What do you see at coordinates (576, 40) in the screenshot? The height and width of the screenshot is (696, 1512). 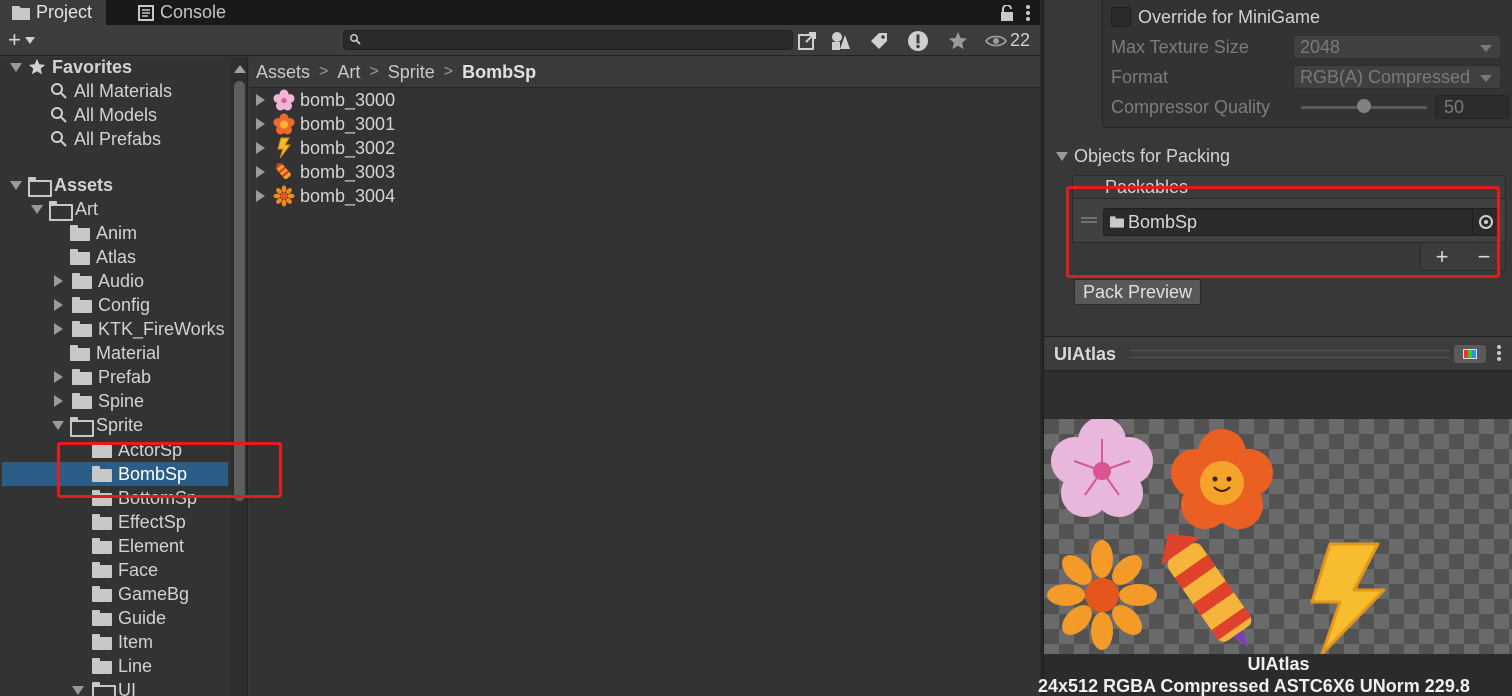 I see `search-input` at bounding box center [576, 40].